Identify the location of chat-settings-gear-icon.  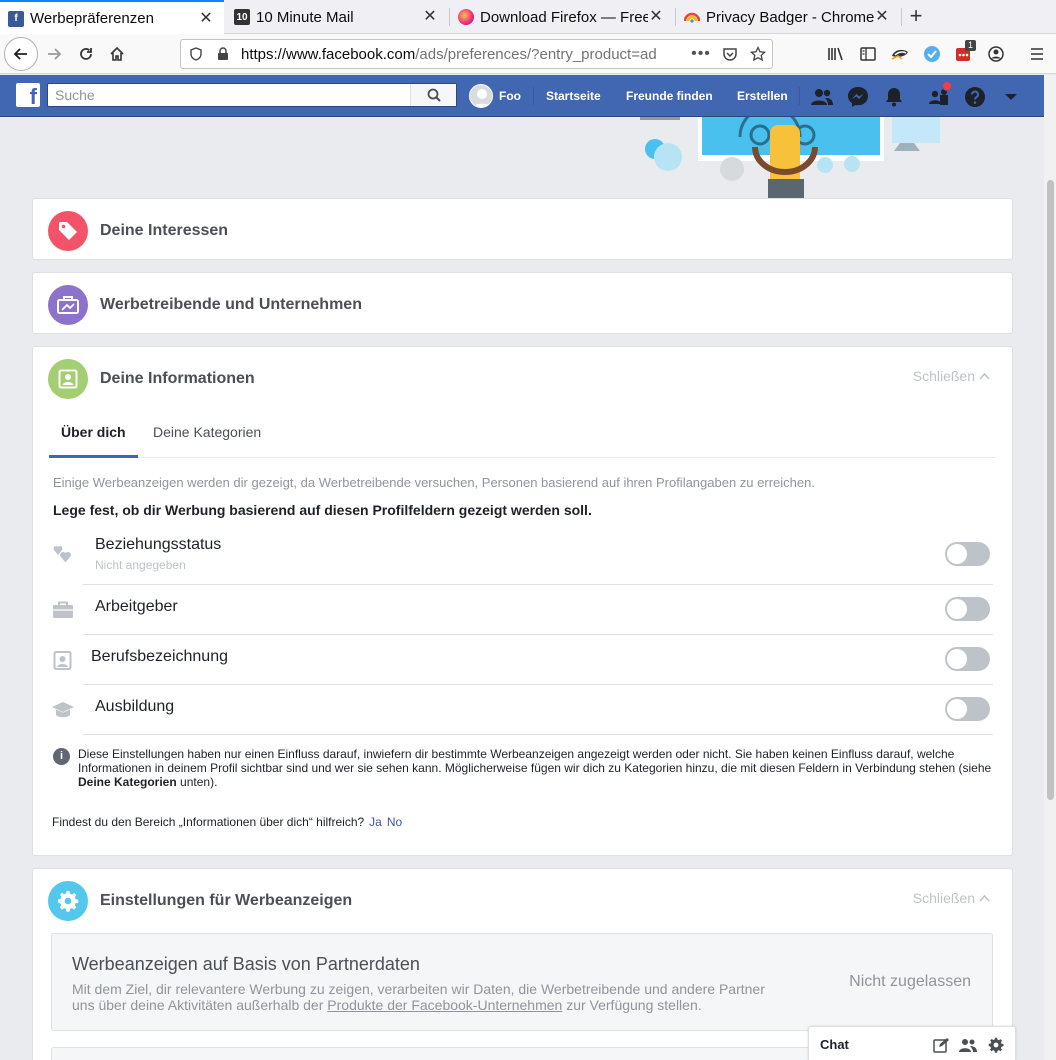
(996, 1045).